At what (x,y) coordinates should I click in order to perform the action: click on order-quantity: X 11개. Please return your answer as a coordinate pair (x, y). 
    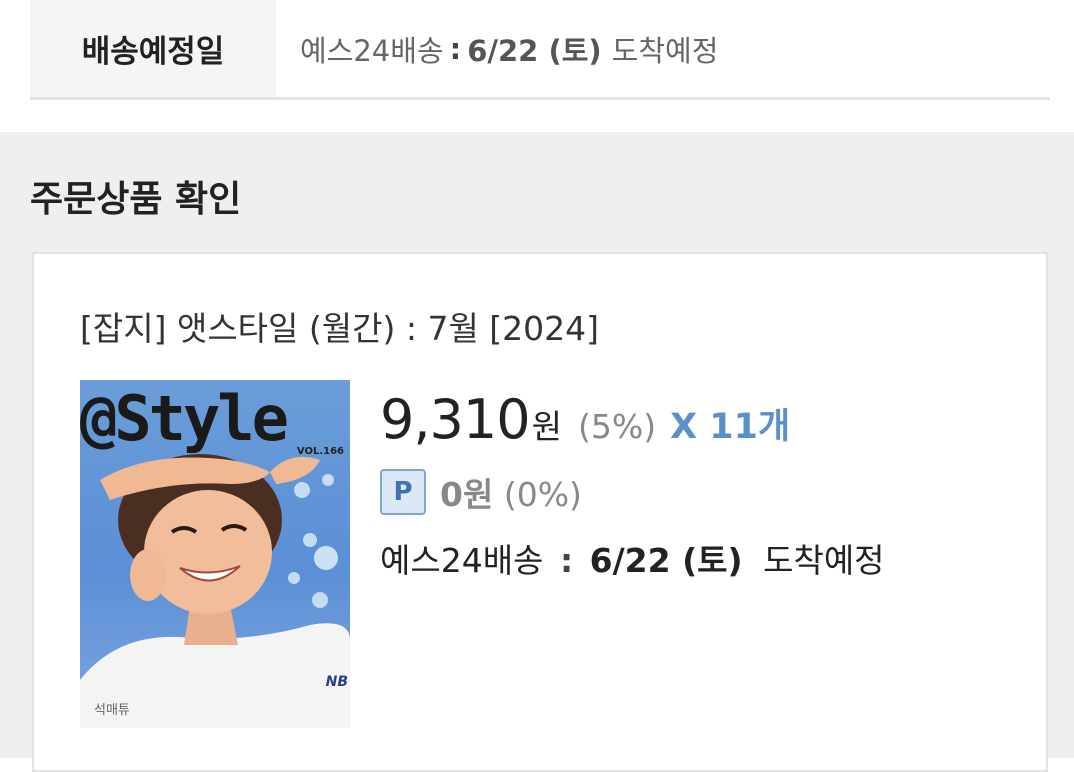
    Looking at the image, I should click on (730, 427).